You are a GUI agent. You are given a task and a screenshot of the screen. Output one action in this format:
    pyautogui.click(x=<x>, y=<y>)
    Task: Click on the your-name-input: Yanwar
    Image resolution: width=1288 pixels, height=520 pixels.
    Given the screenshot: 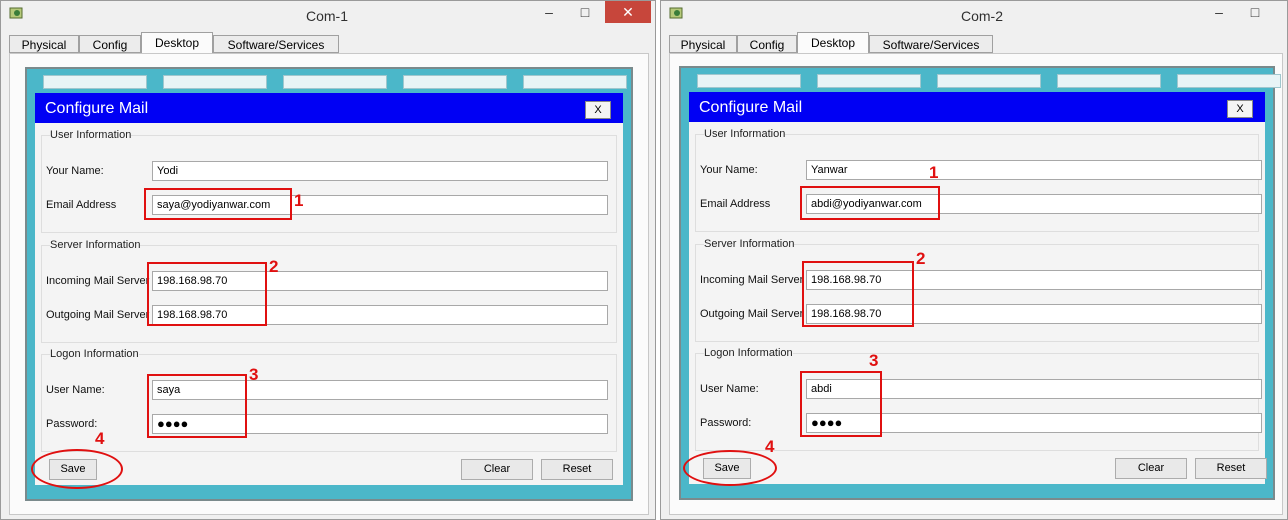 What is the action you would take?
    pyautogui.click(x=1034, y=170)
    